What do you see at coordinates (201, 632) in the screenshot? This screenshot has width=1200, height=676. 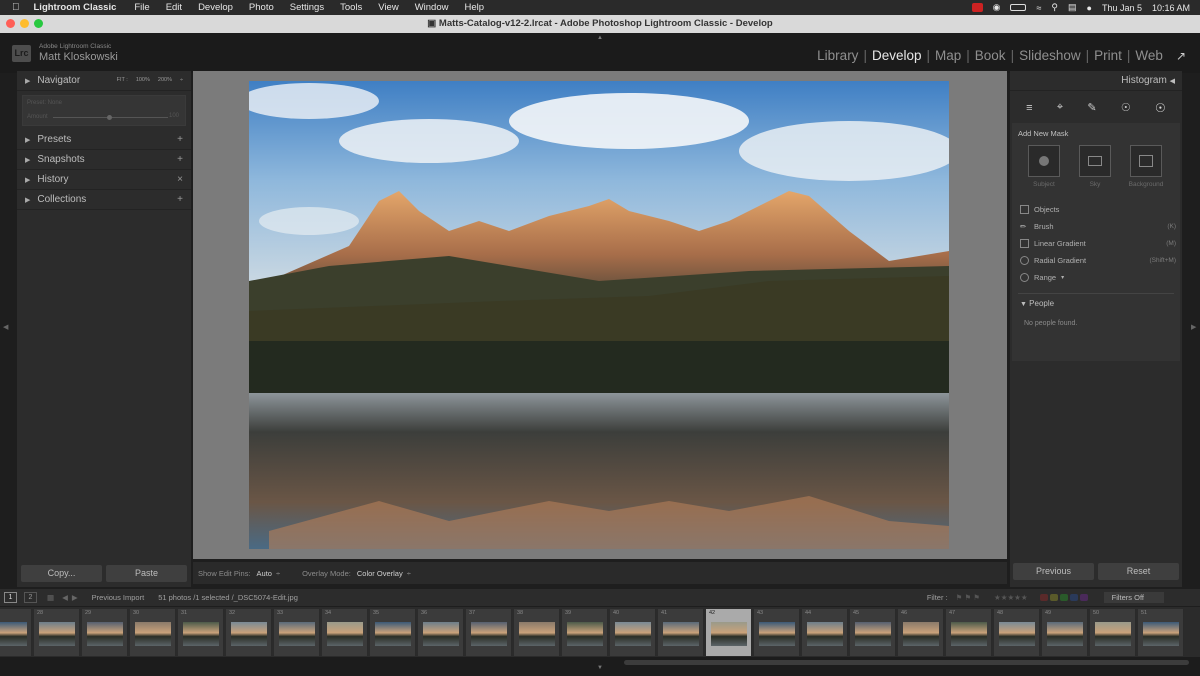 I see `filmstrip-thumbnail: 31` at bounding box center [201, 632].